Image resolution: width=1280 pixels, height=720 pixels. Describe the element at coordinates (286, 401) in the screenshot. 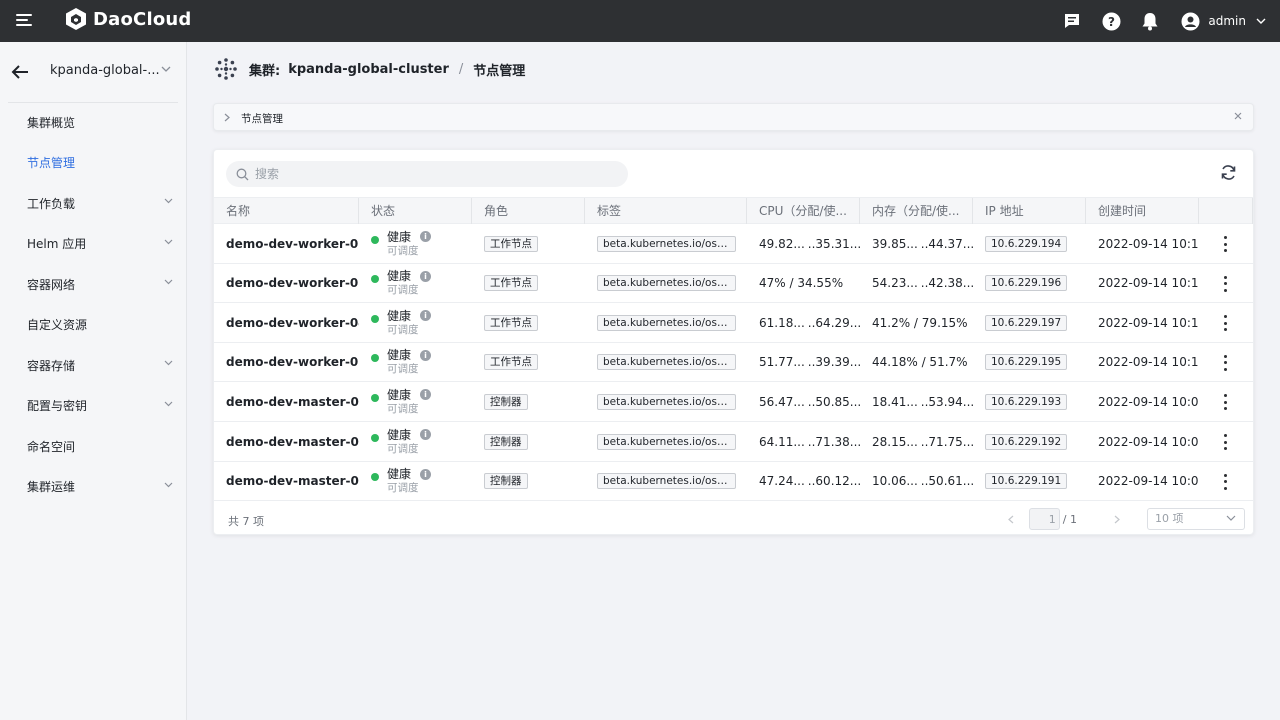

I see `node-name: demo-dev-master-03` at that location.